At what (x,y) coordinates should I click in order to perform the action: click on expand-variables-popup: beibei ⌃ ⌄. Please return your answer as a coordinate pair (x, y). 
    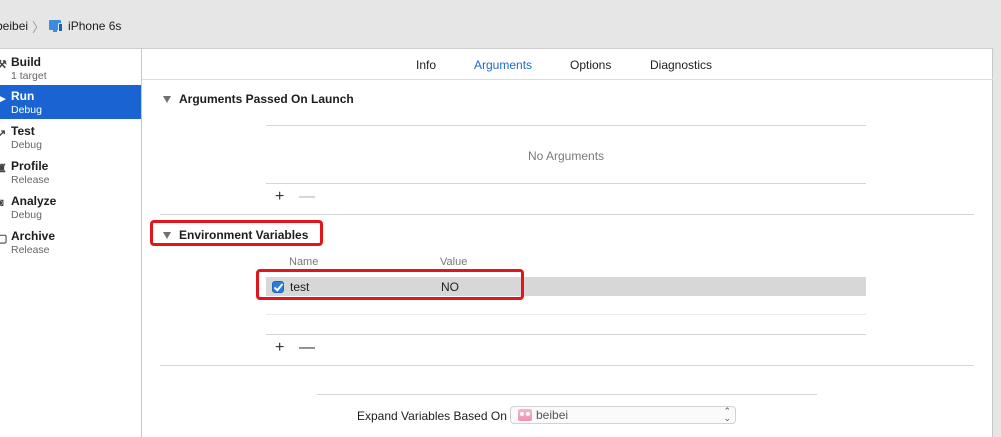
    Looking at the image, I should click on (623, 415).